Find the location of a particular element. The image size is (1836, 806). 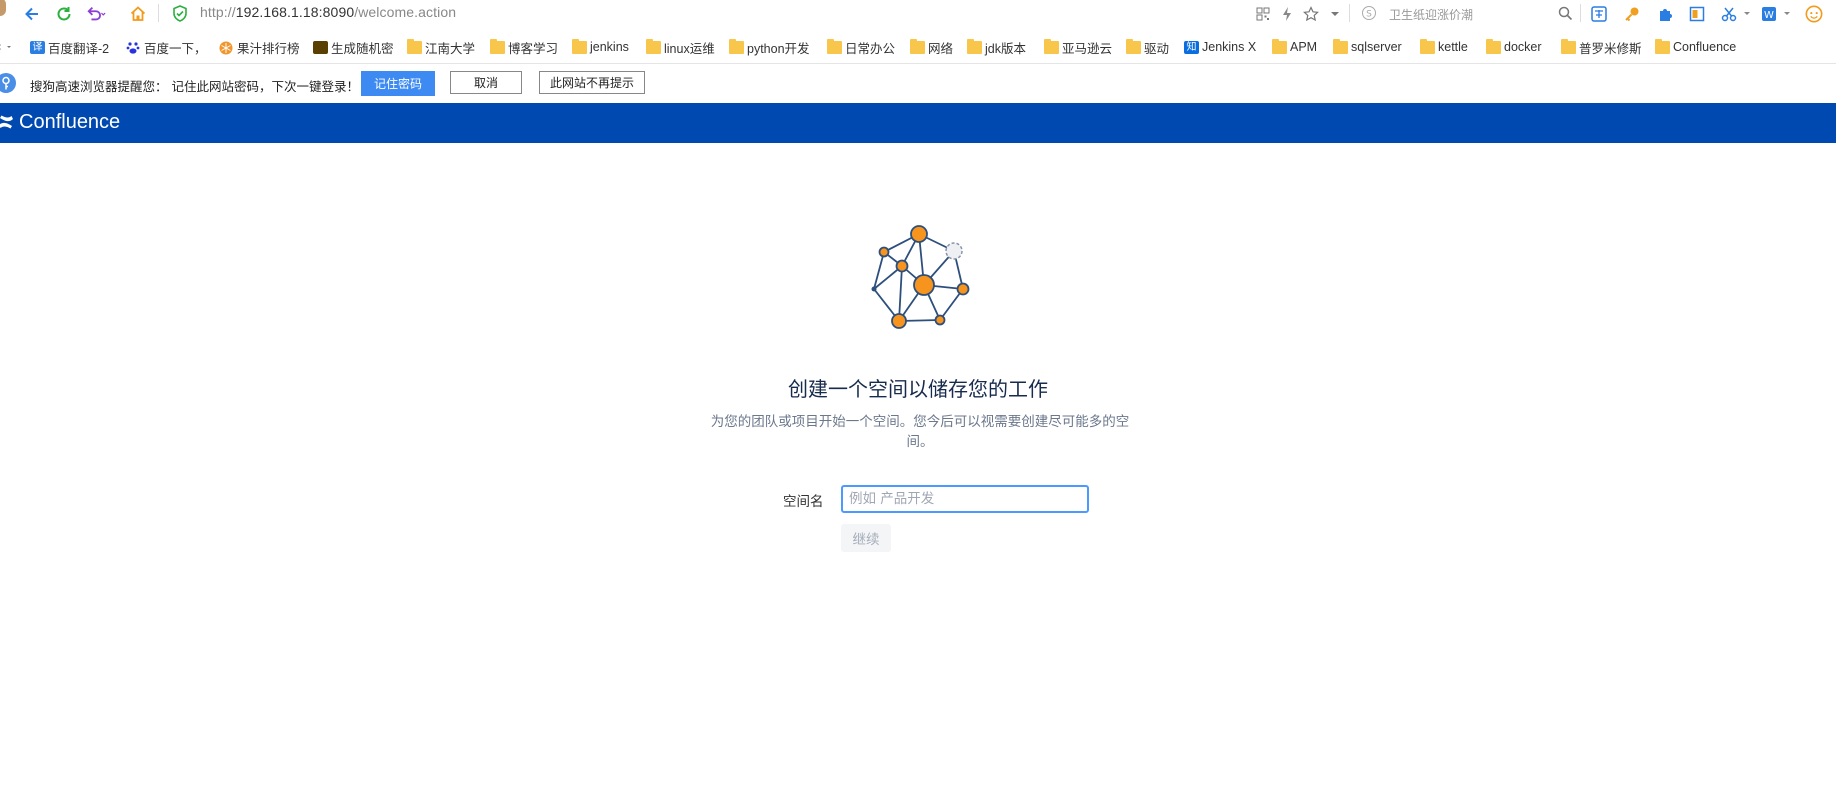

dropdown-arrow-icon is located at coordinates (1335, 14).